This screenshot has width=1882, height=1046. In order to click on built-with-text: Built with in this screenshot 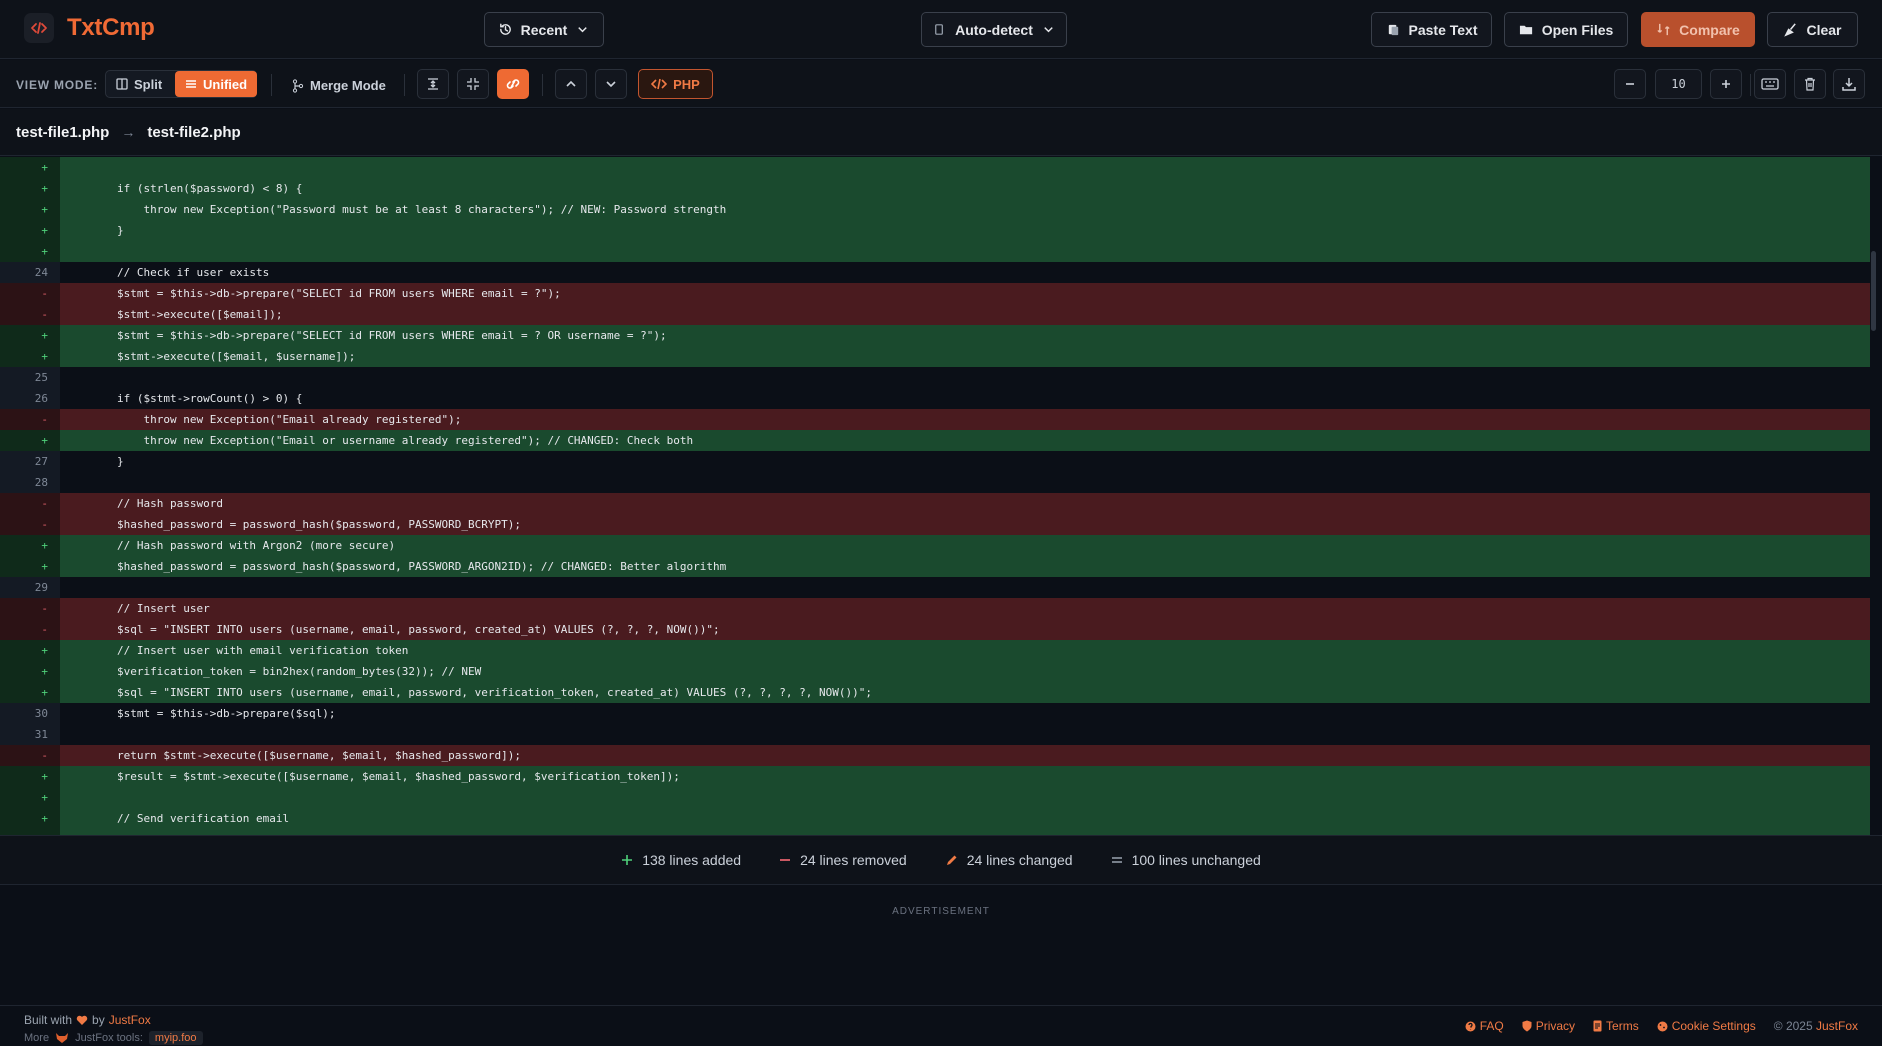, I will do `click(48, 1020)`.